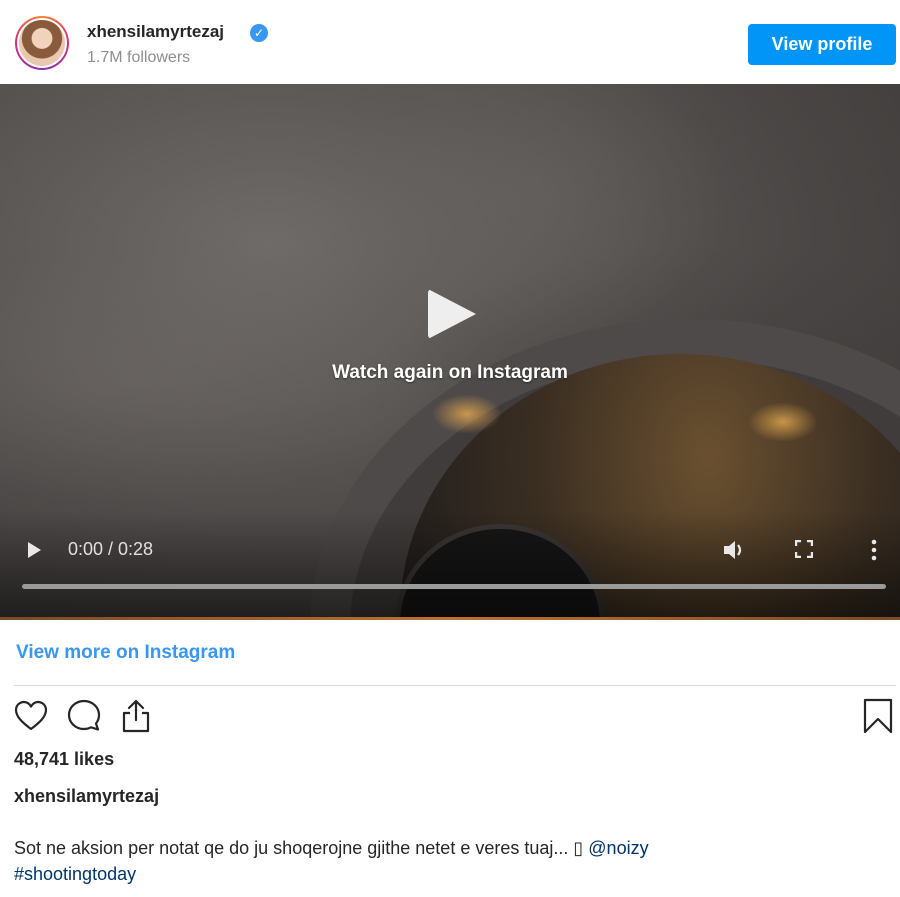 This screenshot has width=900, height=897. What do you see at coordinates (452, 314) in the screenshot?
I see `play-icon` at bounding box center [452, 314].